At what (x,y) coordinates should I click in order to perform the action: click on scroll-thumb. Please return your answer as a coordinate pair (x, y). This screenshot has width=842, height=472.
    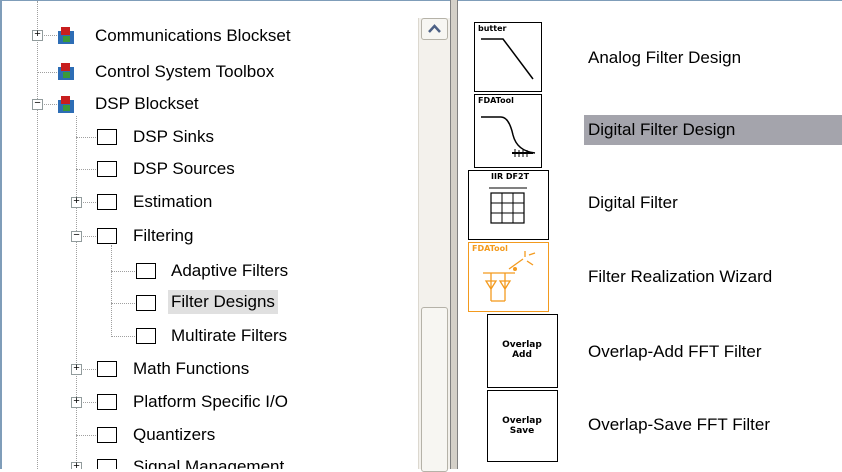
    Looking at the image, I should click on (434, 389).